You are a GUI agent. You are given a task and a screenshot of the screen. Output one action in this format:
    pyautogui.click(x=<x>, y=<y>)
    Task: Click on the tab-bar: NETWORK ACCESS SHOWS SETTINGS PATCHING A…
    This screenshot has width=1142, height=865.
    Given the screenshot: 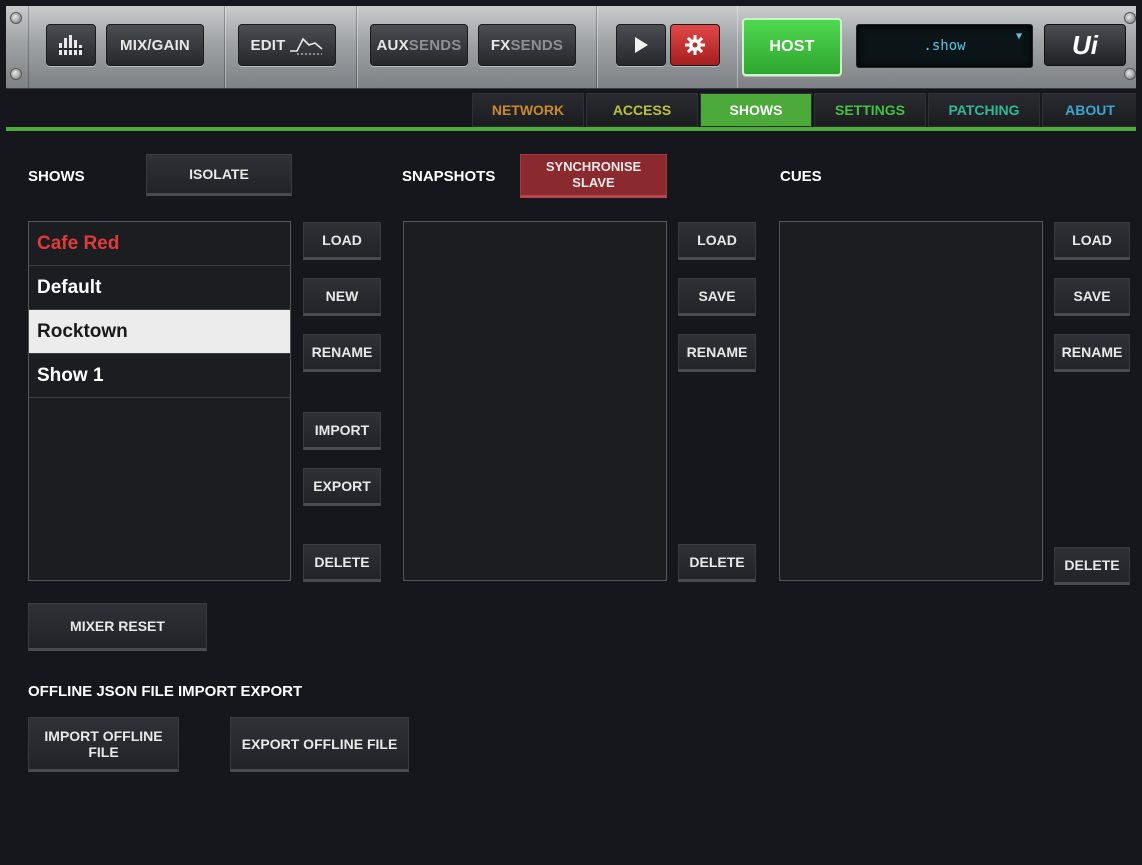 What is the action you would take?
    pyautogui.click(x=804, y=110)
    